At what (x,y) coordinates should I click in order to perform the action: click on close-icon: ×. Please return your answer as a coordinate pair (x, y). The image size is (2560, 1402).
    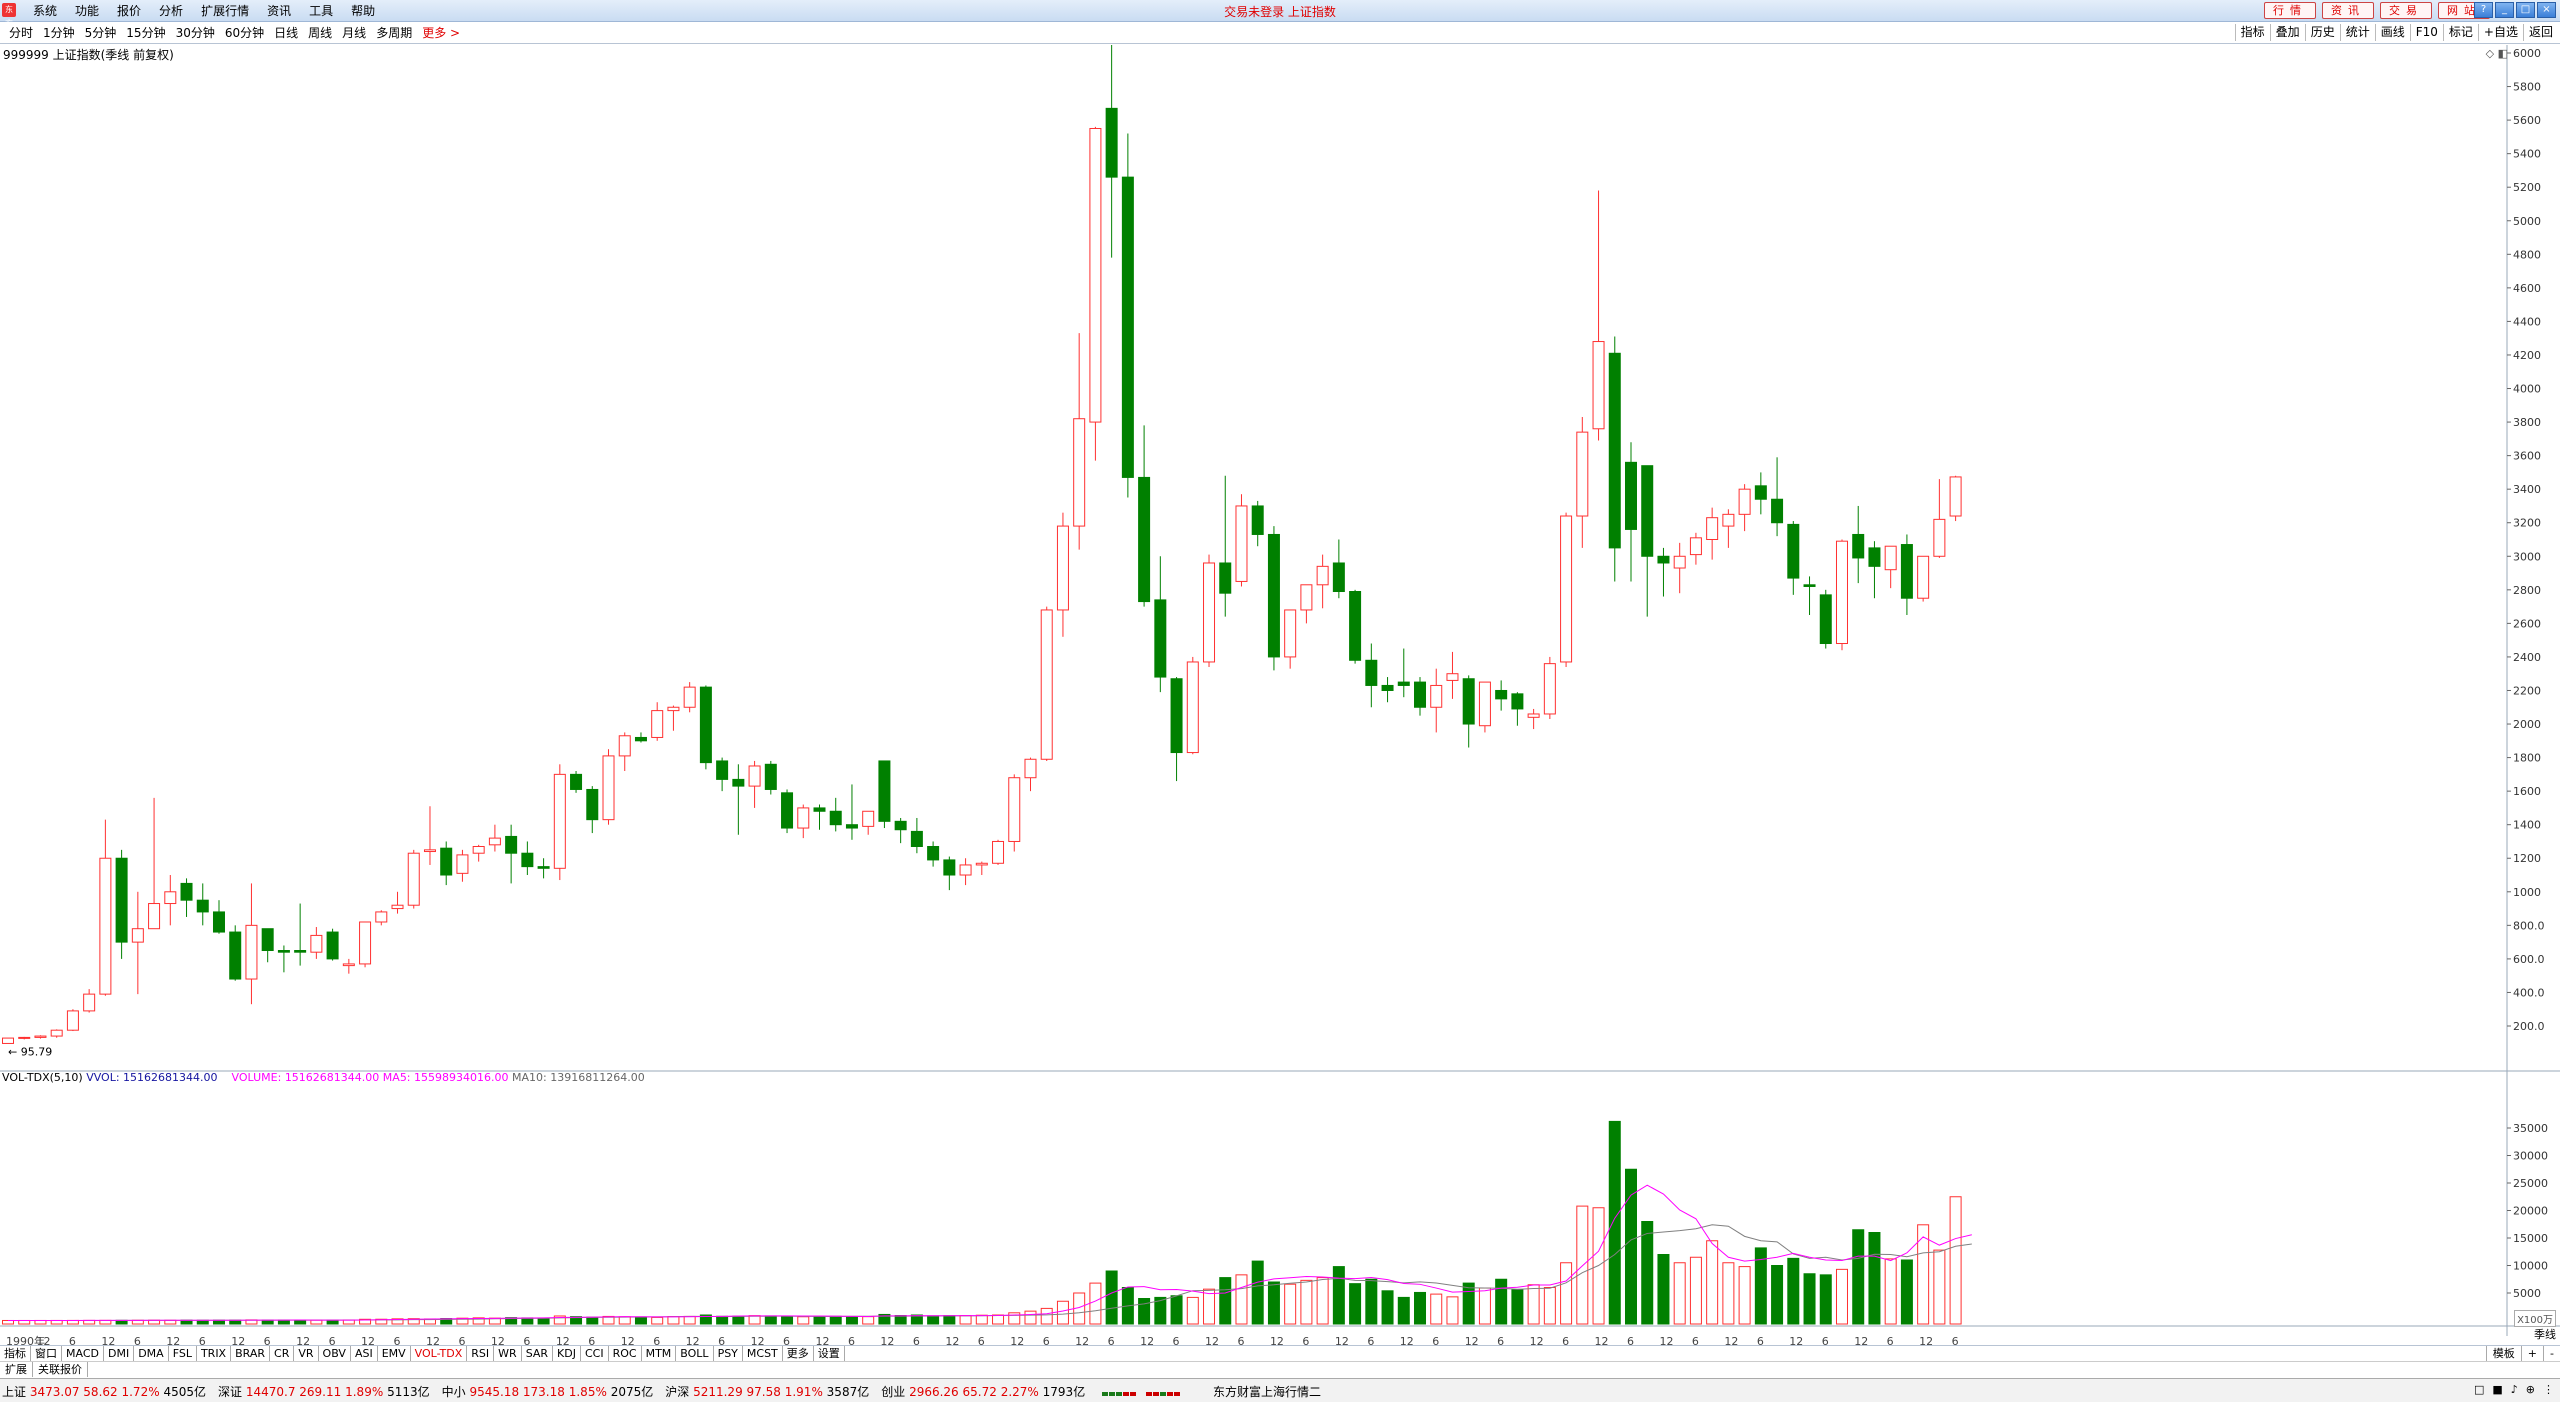
    Looking at the image, I should click on (2546, 10).